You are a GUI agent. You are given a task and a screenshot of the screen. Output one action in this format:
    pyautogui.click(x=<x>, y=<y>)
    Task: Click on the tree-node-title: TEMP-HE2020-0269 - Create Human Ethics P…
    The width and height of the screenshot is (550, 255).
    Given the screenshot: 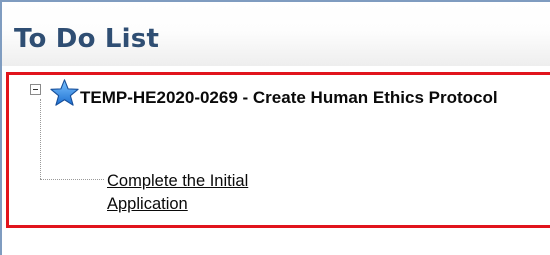 What is the action you would take?
    pyautogui.click(x=315, y=98)
    